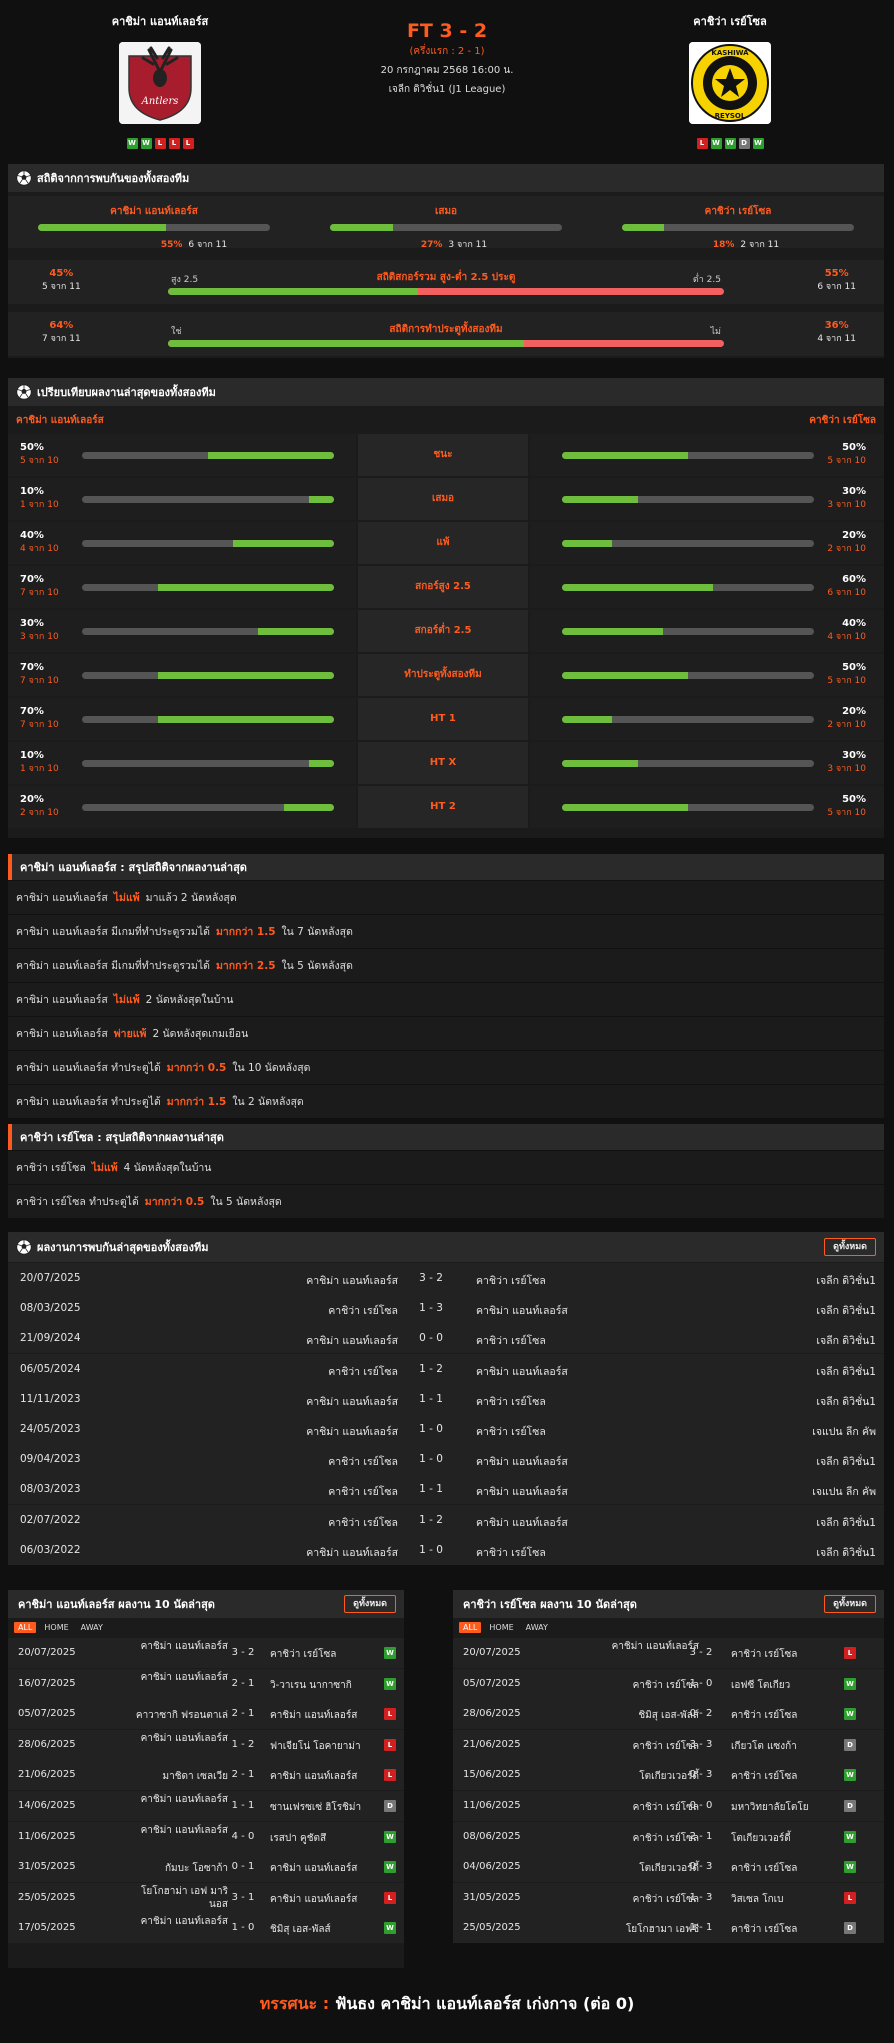 Image resolution: width=894 pixels, height=2043 pixels. I want to click on away-last10-view-all-button: ดูทั้งหมด, so click(850, 1604).